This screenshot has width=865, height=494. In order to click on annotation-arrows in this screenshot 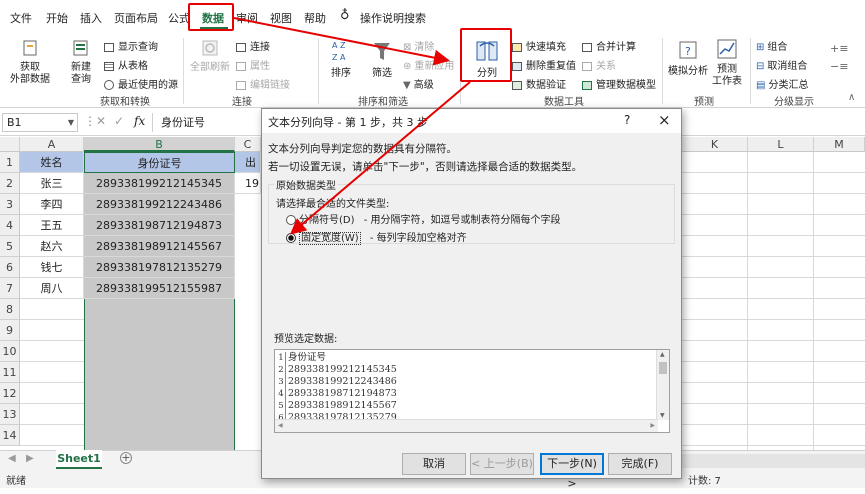, I will do `click(352, 126)`.